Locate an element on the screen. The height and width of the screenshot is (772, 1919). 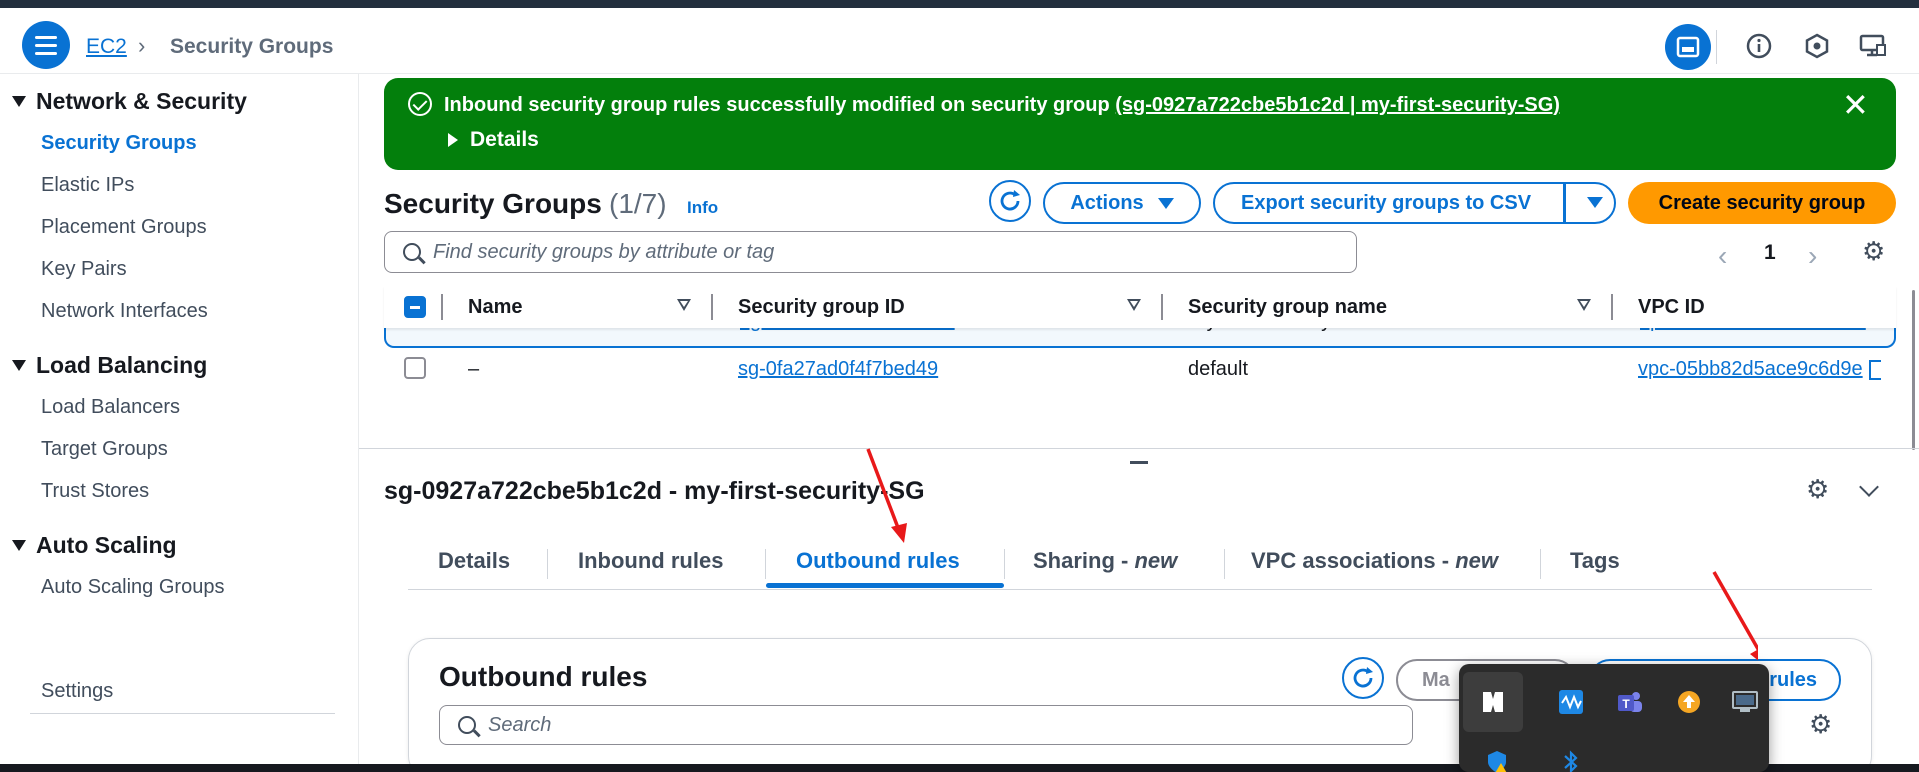
tab-vpc-associations: VPC associations - new is located at coordinates (1374, 561).